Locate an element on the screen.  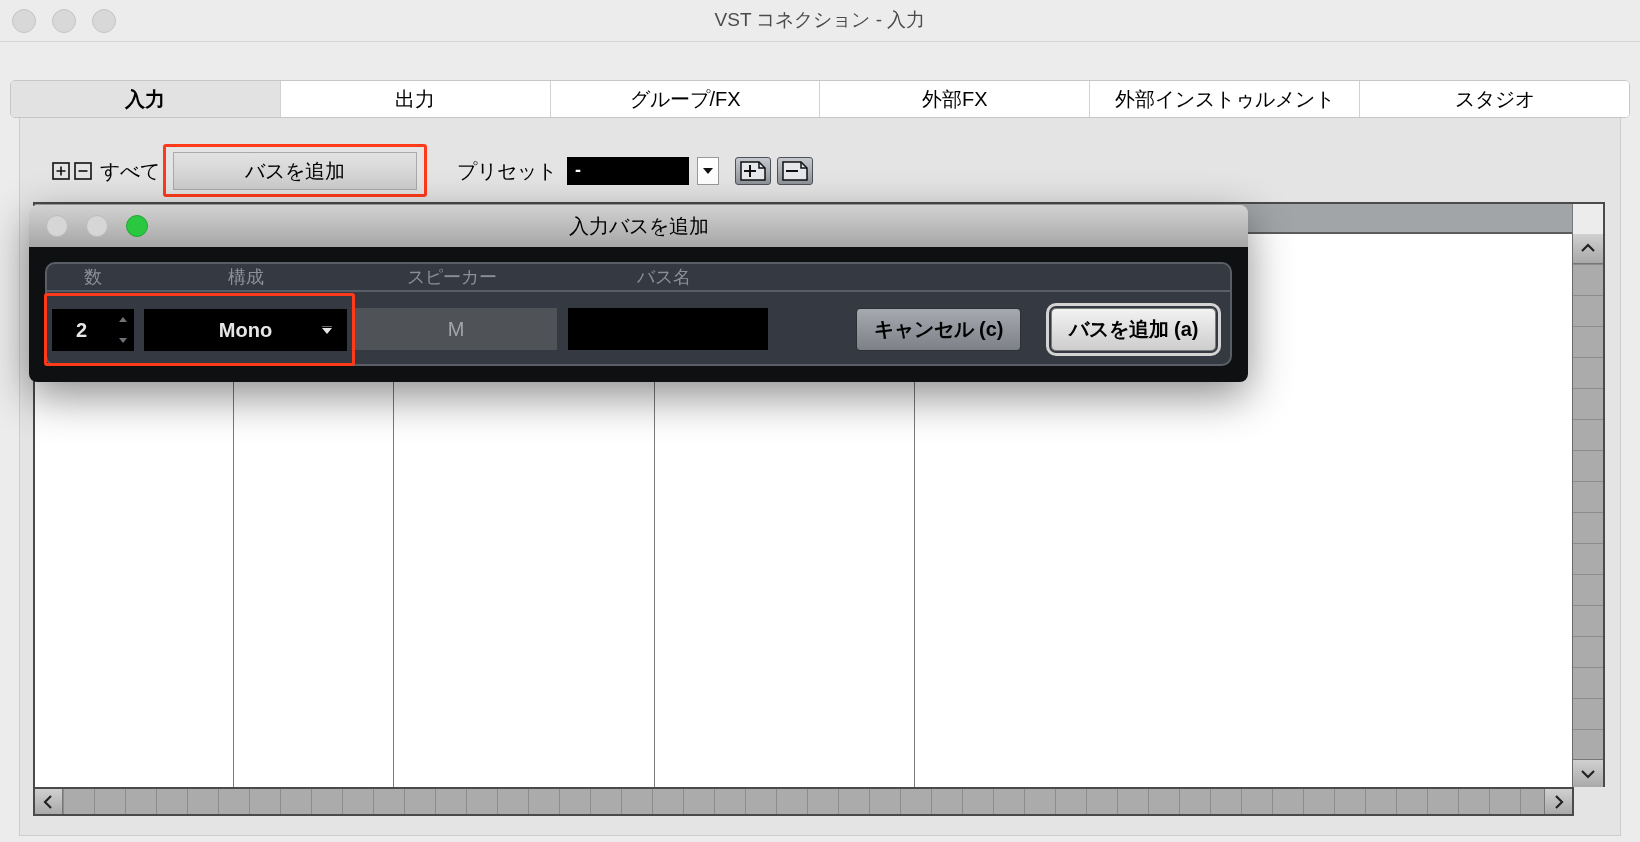
column-header: 構成 is located at coordinates (245, 277).